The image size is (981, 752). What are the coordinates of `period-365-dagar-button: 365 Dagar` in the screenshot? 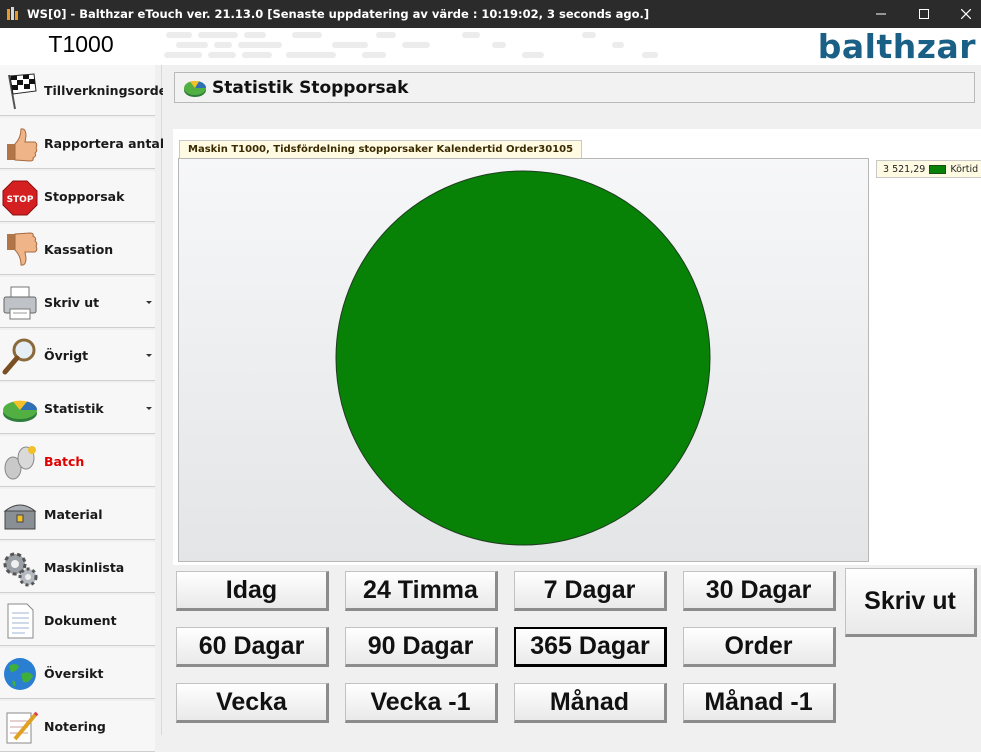 It's located at (590, 647).